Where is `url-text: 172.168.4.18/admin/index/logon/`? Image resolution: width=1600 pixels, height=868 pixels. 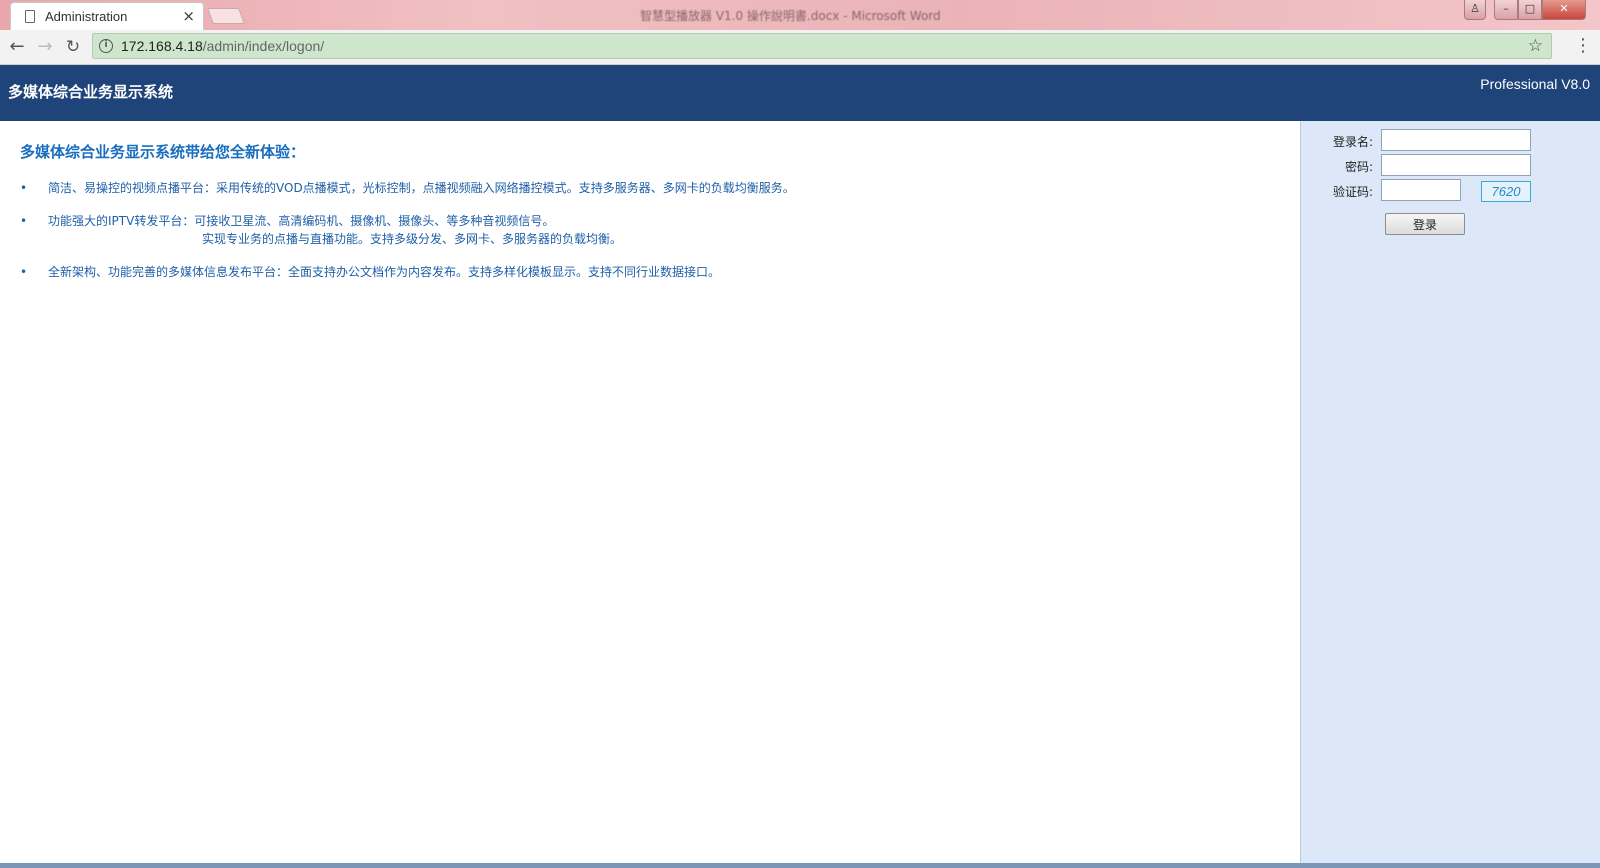 url-text: 172.168.4.18/admin/index/logon/ is located at coordinates (222, 46).